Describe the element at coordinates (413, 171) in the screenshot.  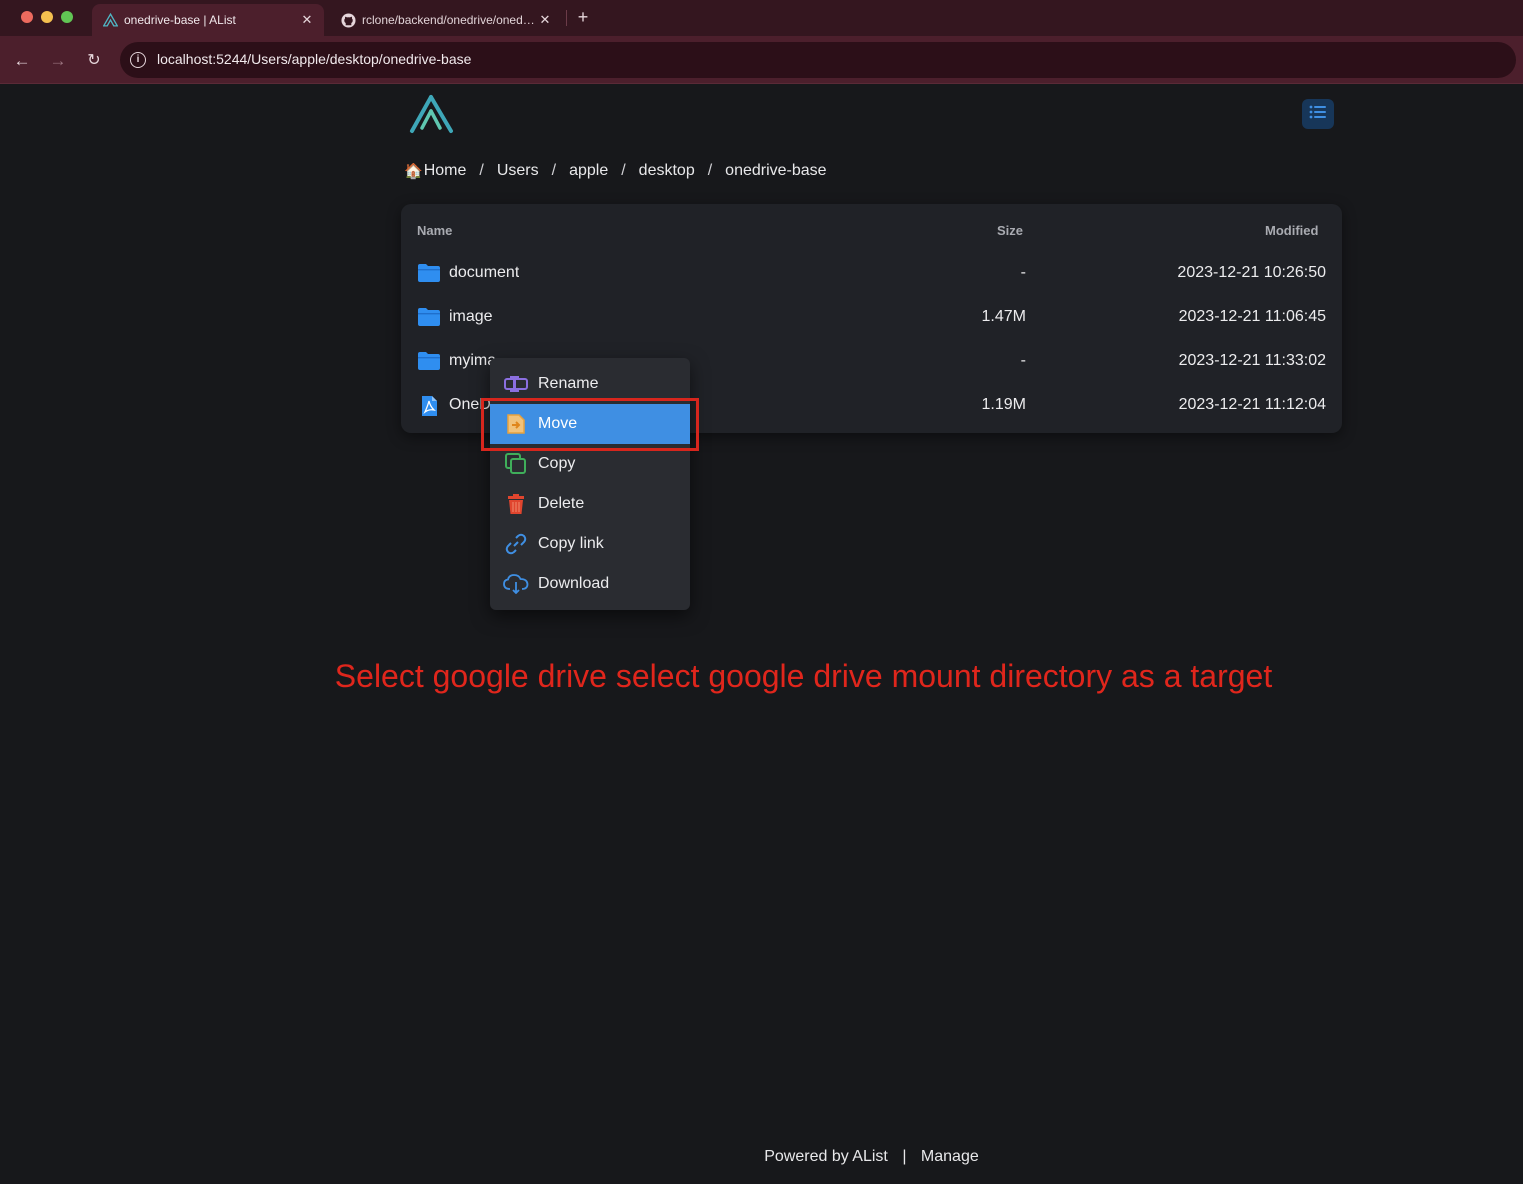
I see `home-icon: 🏠` at that location.